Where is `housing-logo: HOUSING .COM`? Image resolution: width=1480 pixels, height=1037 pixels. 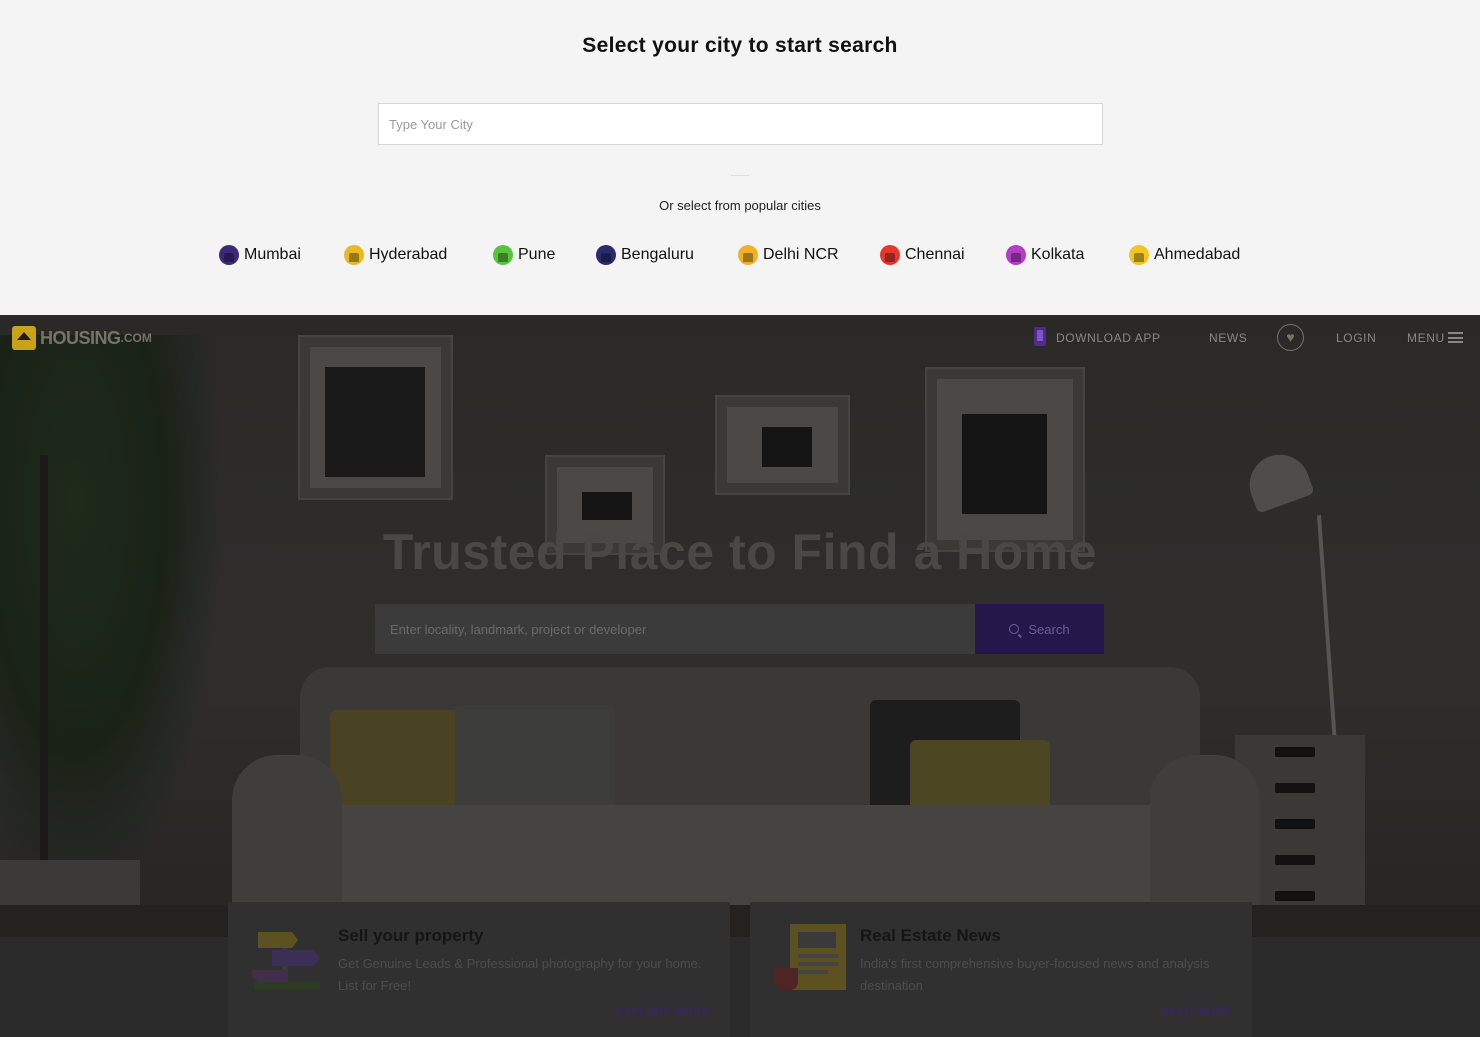 housing-logo: HOUSING .COM is located at coordinates (82, 338).